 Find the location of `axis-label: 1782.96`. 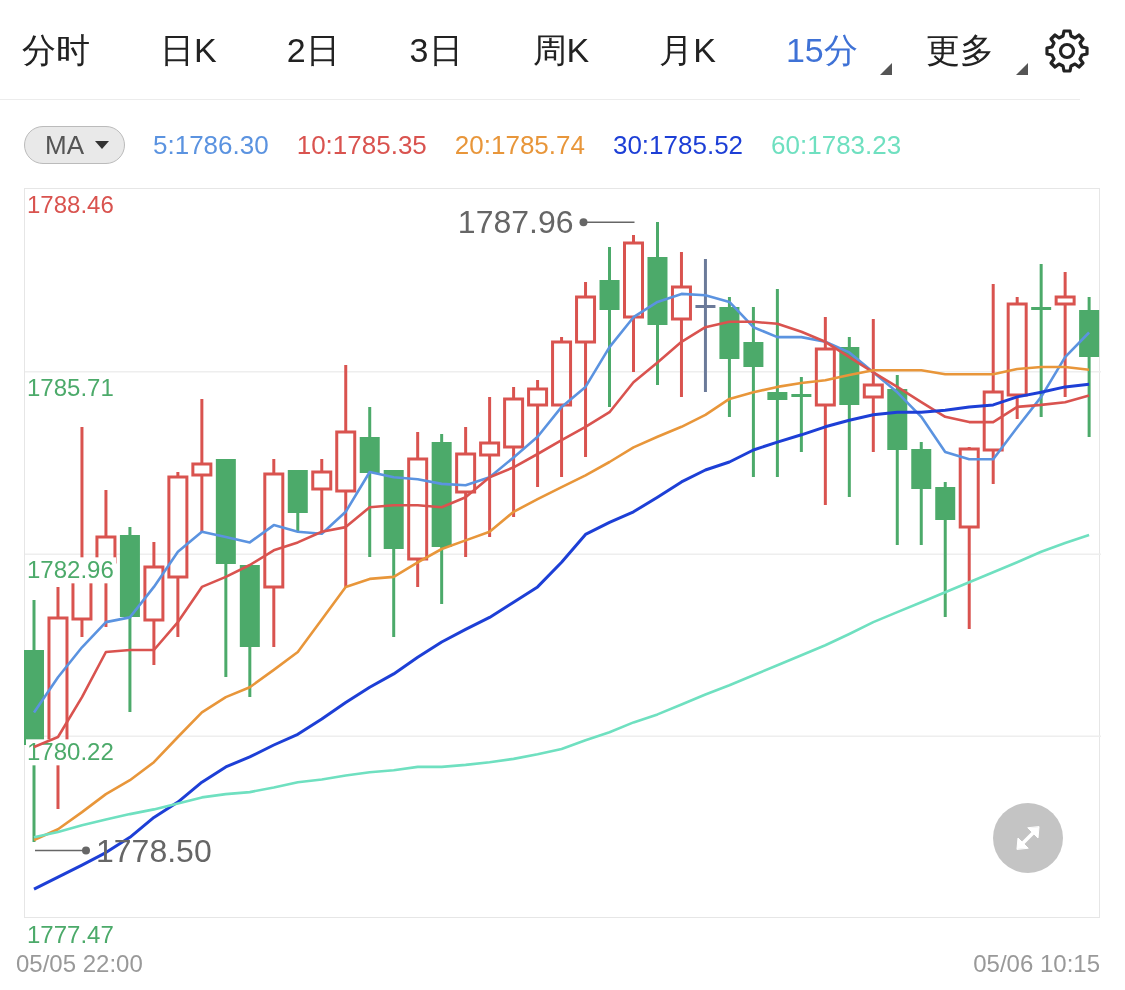

axis-label: 1782.96 is located at coordinates (70, 570).